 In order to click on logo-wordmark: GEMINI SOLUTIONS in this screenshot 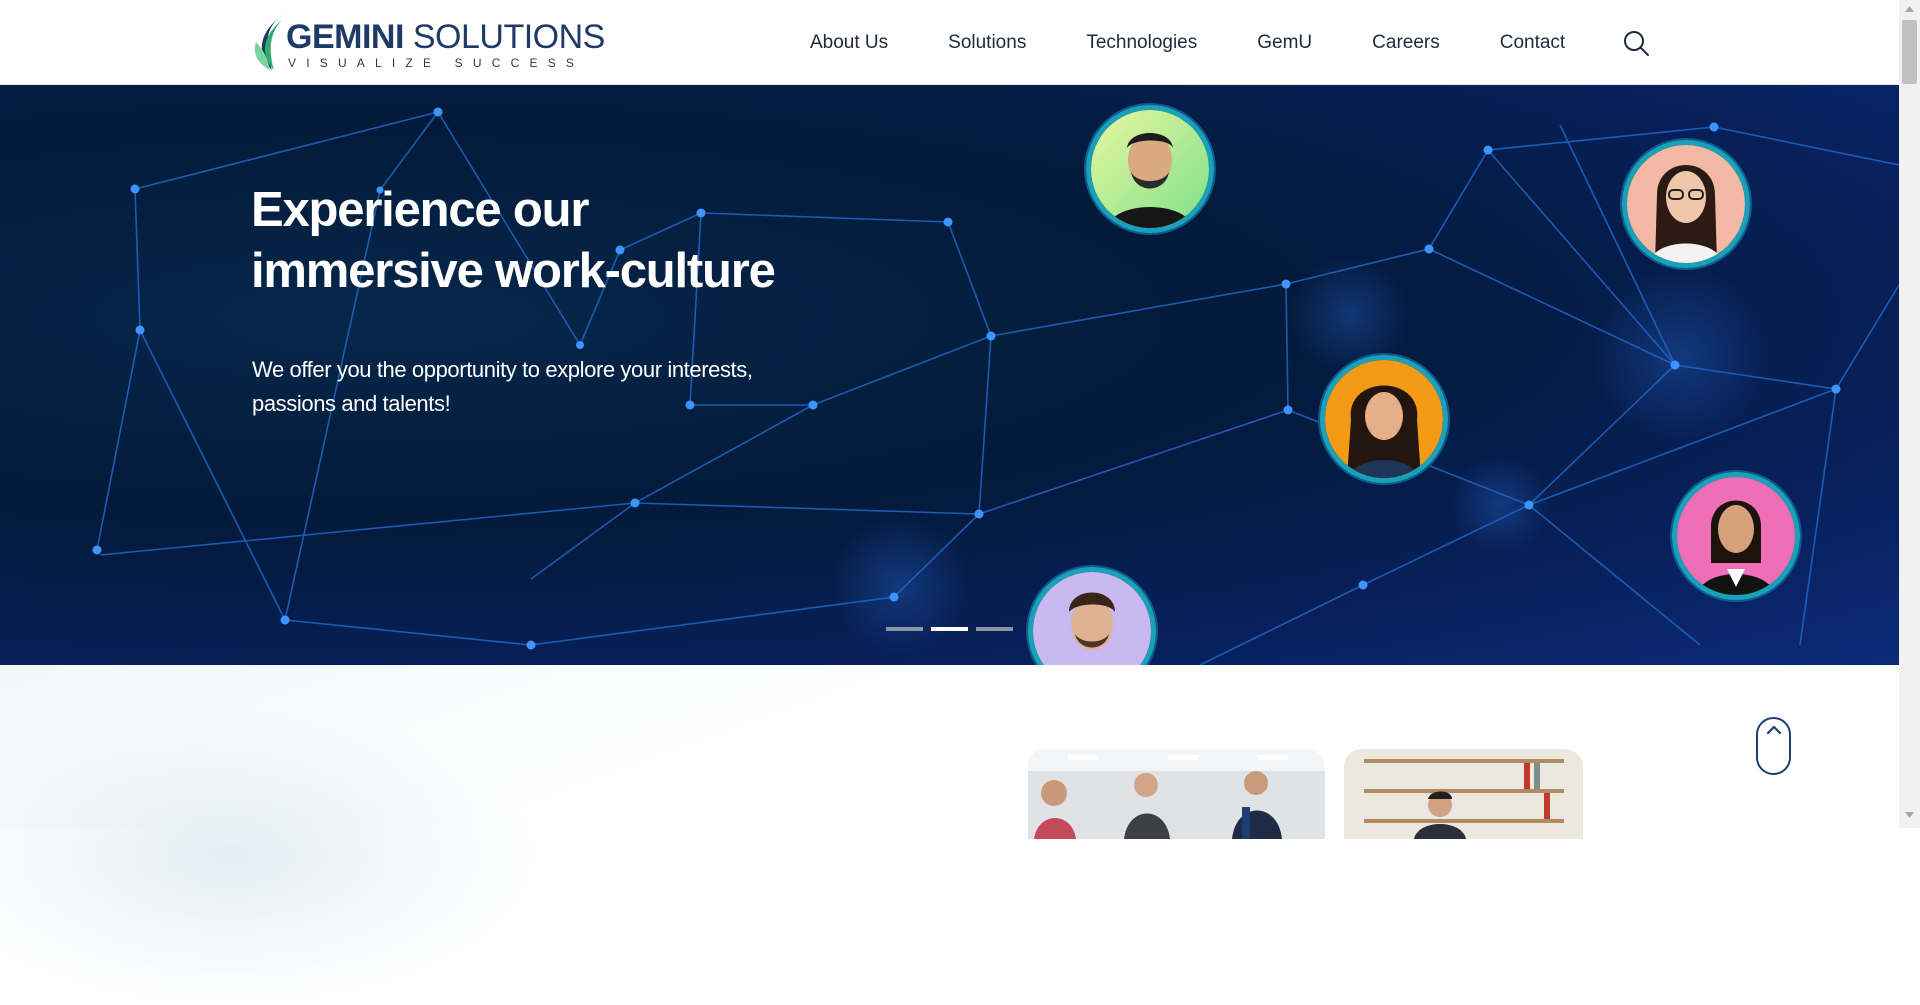, I will do `click(445, 37)`.